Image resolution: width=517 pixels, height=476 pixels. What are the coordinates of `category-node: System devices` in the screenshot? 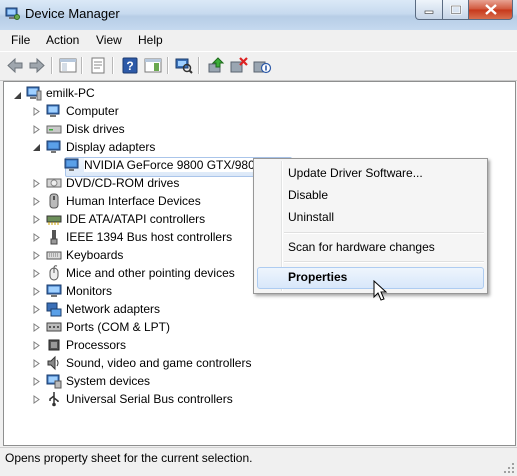 It's located at (98, 381).